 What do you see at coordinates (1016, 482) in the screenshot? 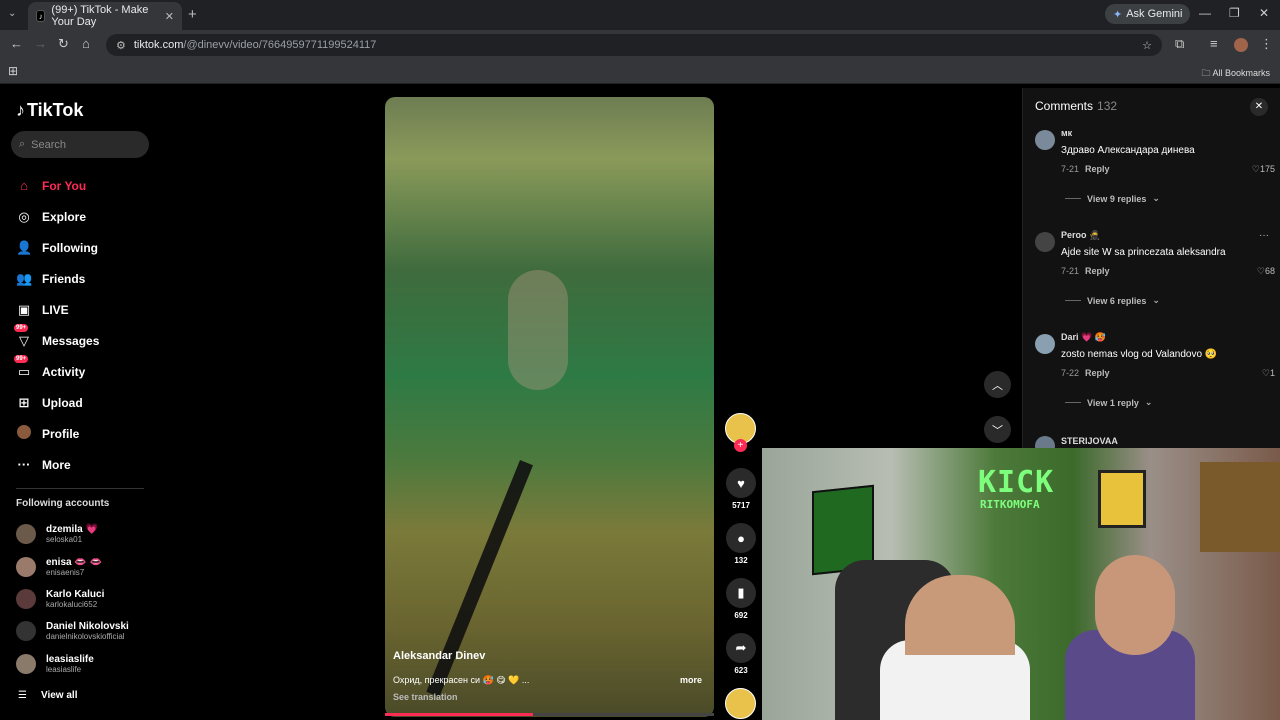
I see `webcam-neon-sign: KICK` at bounding box center [1016, 482].